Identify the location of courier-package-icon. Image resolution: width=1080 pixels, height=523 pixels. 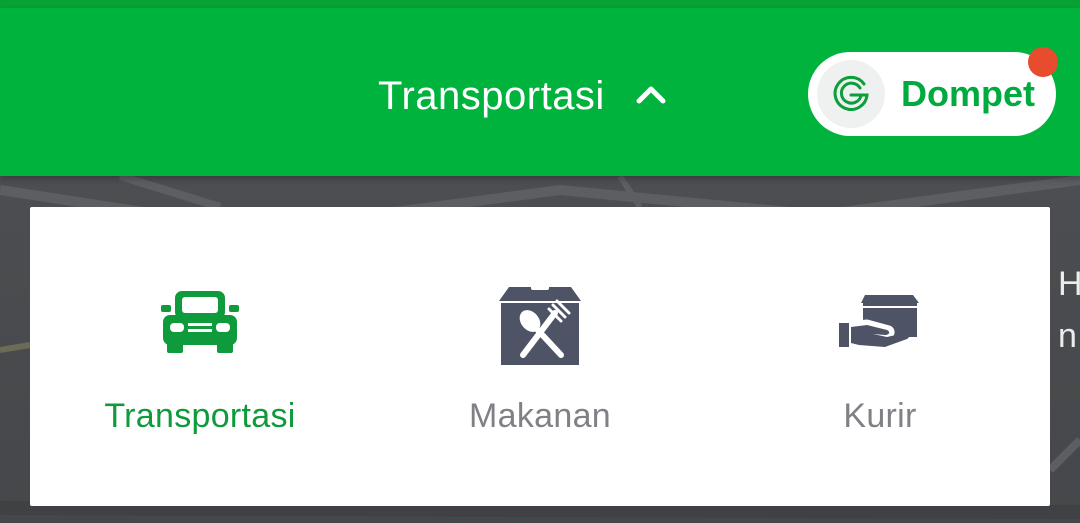
(880, 322).